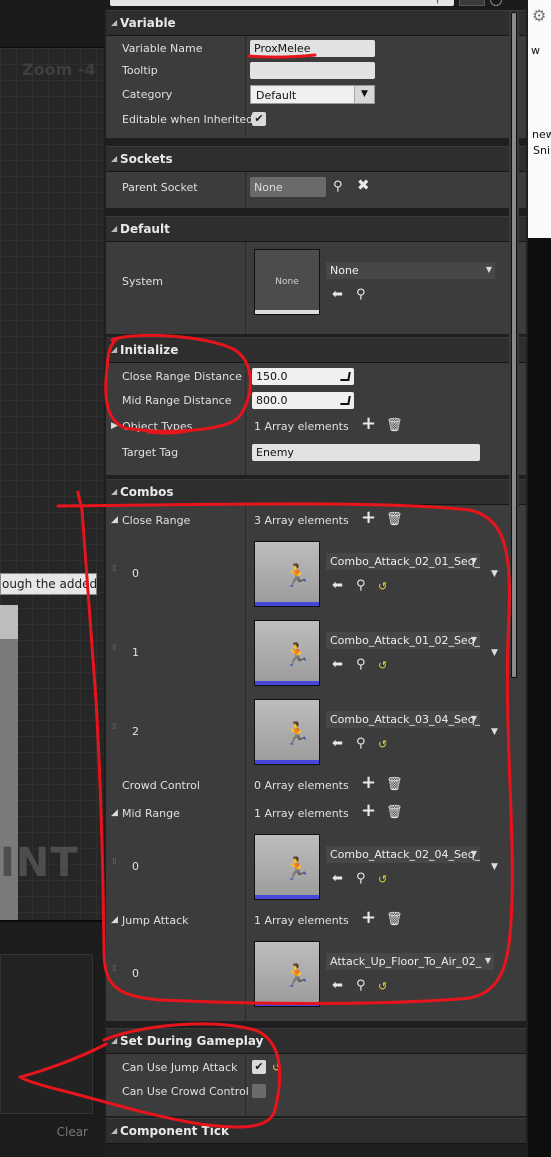 This screenshot has width=551, height=1157. What do you see at coordinates (316, 1041) in the screenshot?
I see `category-set-during-gameplay: ◢ Set During Gameplay` at bounding box center [316, 1041].